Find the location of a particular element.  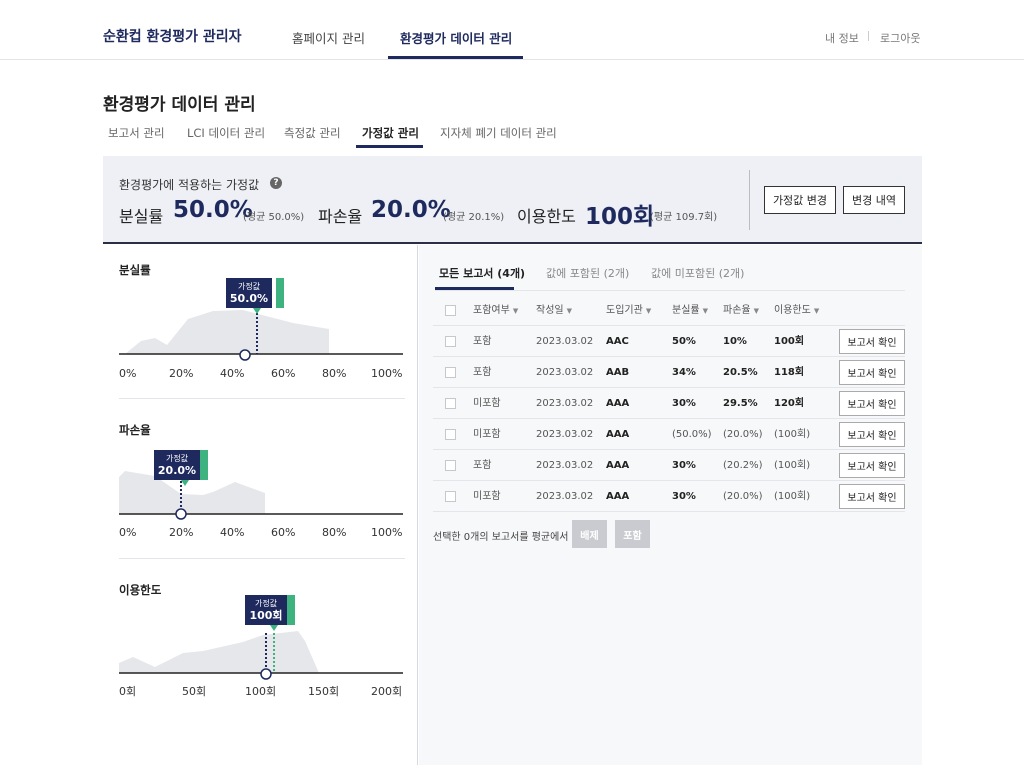

cell-include: 포함 is located at coordinates (482, 465).